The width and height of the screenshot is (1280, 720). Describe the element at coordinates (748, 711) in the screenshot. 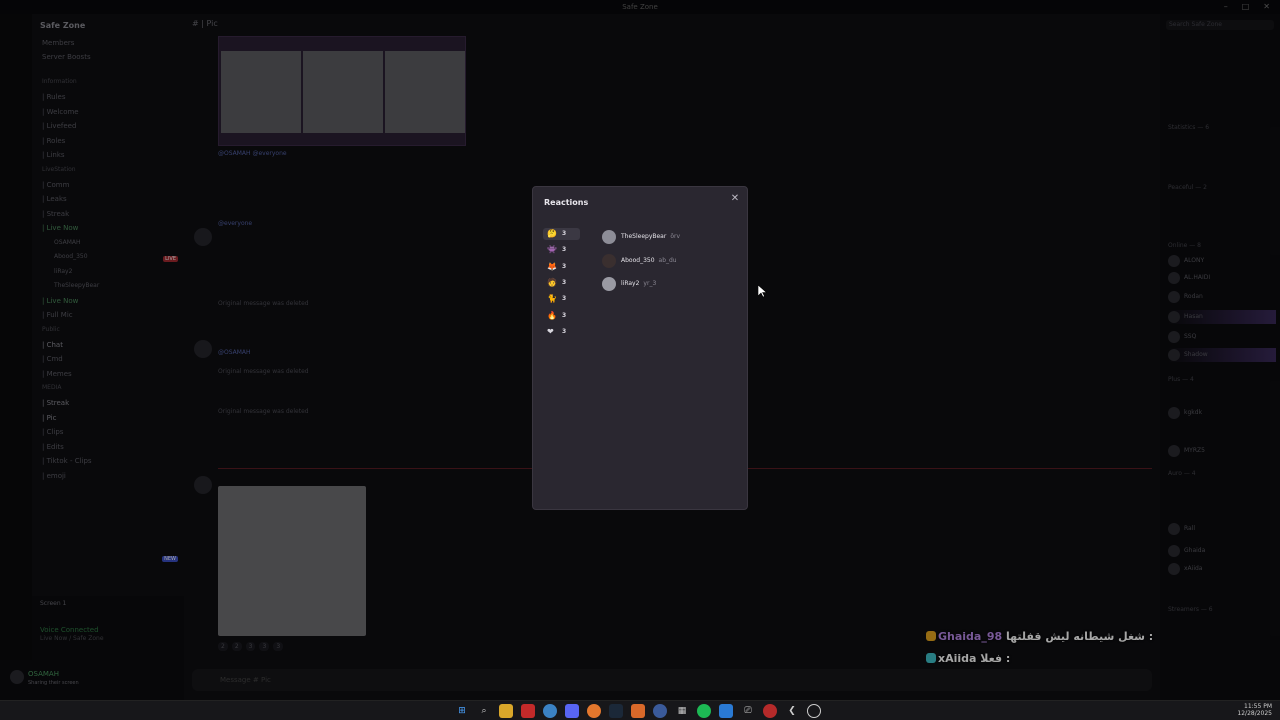

I see `app-icon: ⎚` at that location.